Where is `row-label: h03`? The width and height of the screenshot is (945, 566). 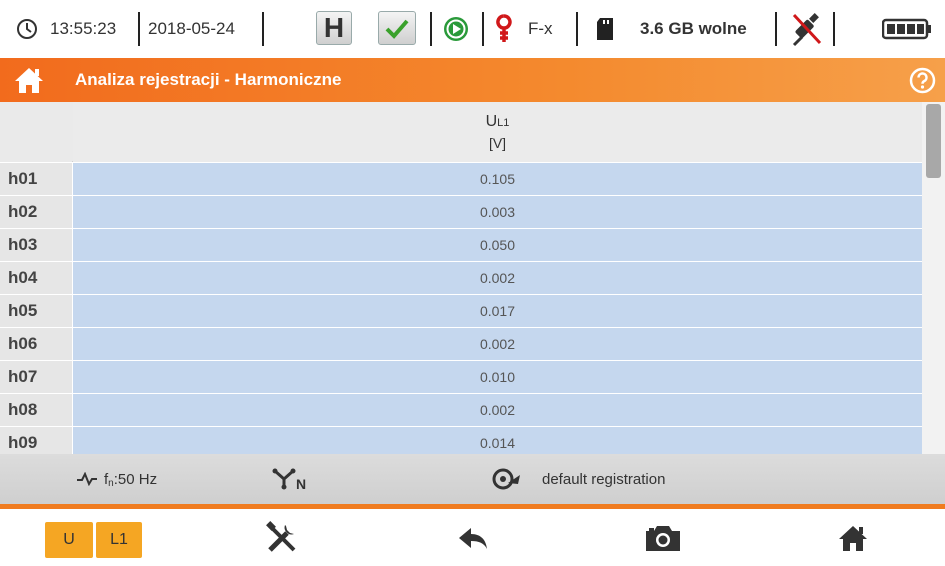 row-label: h03 is located at coordinates (36, 245).